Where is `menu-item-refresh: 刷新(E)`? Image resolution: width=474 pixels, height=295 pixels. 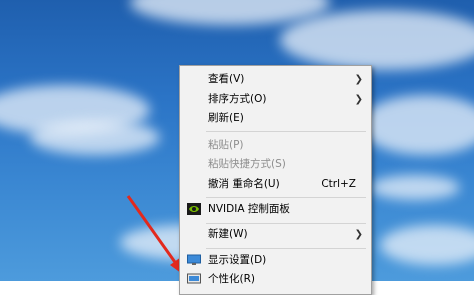
menu-item-refresh: 刷新(E) is located at coordinates (275, 118).